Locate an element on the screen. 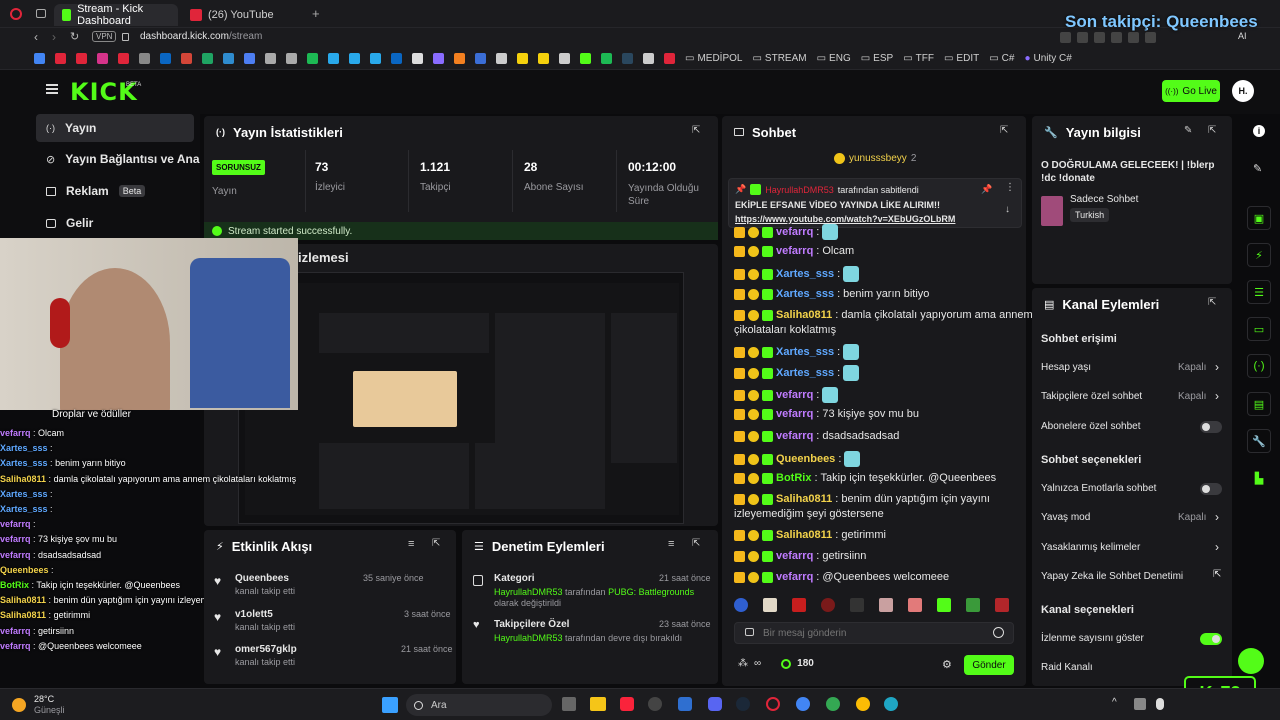 Image resolution: width=1280 pixels, height=720 pixels. kick-bookmark-icon is located at coordinates (585, 58).